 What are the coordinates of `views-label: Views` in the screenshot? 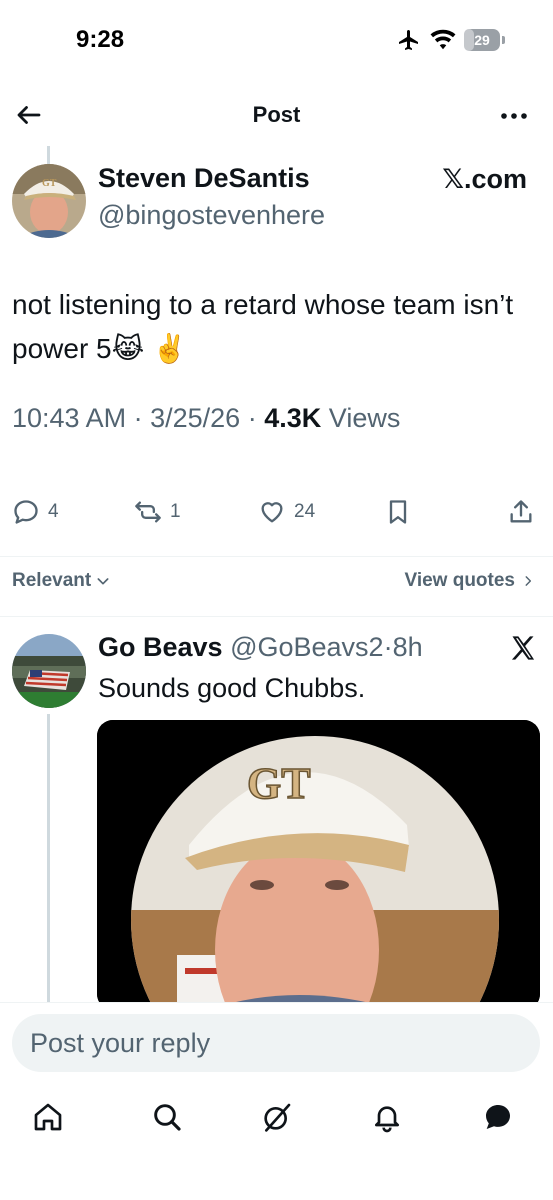 It's located at (364, 418).